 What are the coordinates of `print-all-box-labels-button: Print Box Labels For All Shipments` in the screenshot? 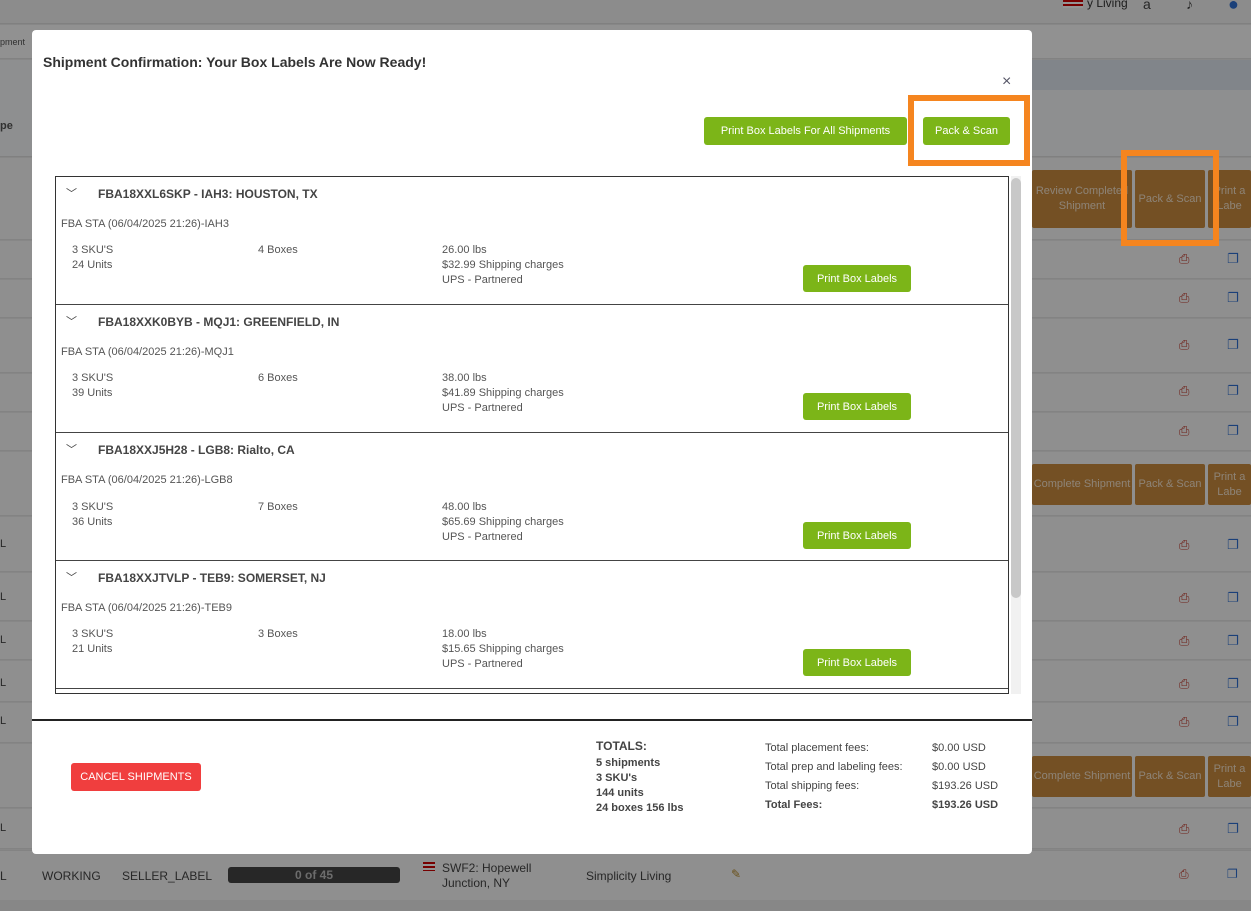 It's located at (805, 131).